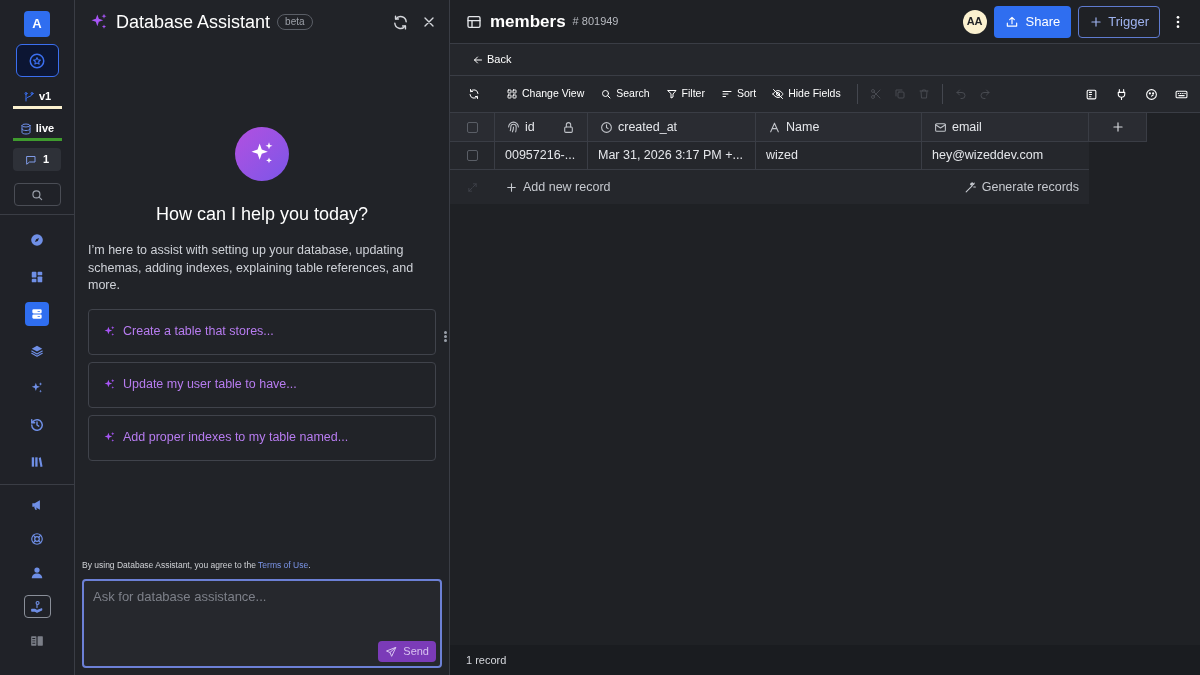 The image size is (1200, 675). What do you see at coordinates (806, 94) in the screenshot?
I see `toolbar-button: Hide Fields` at bounding box center [806, 94].